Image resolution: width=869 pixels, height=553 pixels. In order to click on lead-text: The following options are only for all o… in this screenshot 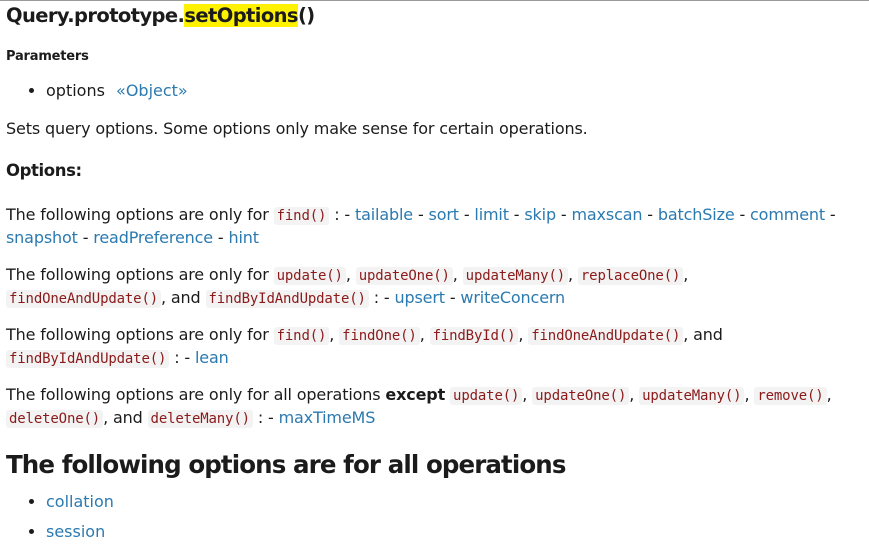, I will do `click(193, 394)`.